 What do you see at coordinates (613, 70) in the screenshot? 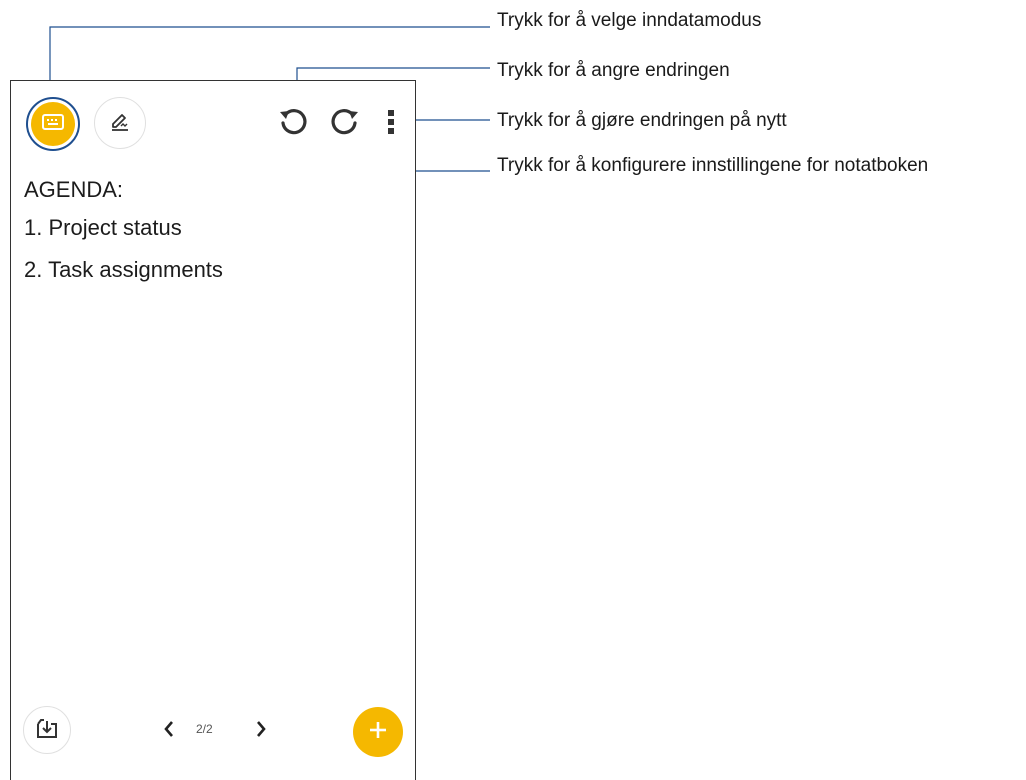
I see `callout-undo: Trykk for å angre endringen` at bounding box center [613, 70].